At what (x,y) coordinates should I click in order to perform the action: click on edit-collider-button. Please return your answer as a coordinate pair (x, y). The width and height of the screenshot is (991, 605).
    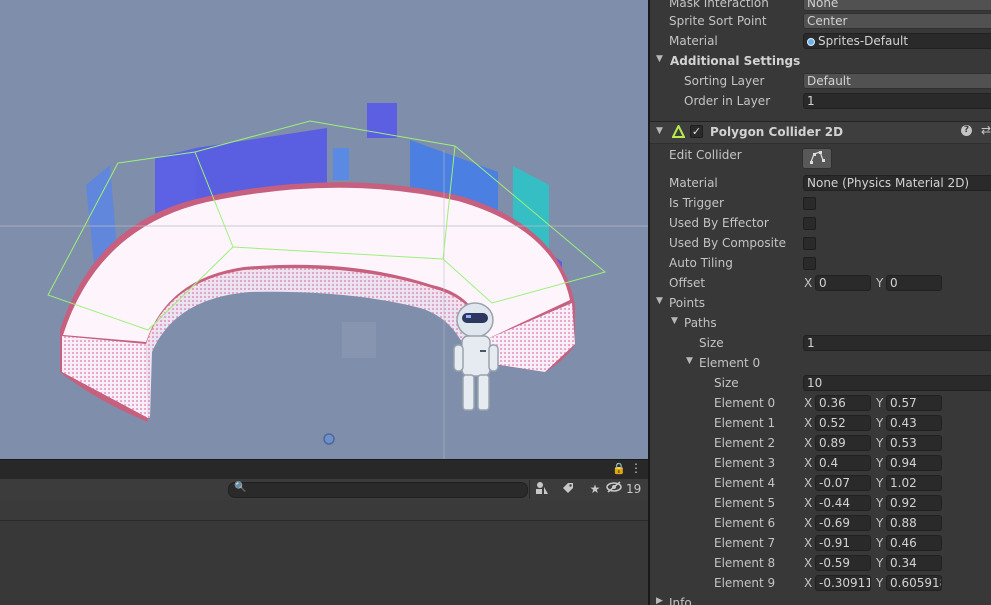
    Looking at the image, I should click on (817, 158).